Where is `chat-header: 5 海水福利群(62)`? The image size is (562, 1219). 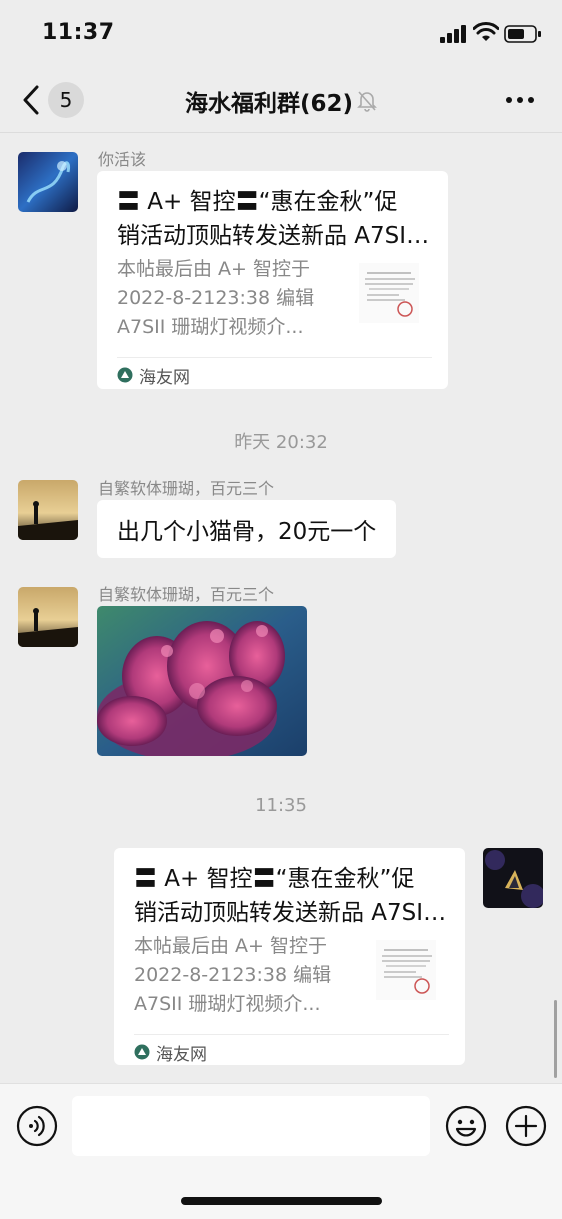 chat-header: 5 海水福利群(62) is located at coordinates (281, 101).